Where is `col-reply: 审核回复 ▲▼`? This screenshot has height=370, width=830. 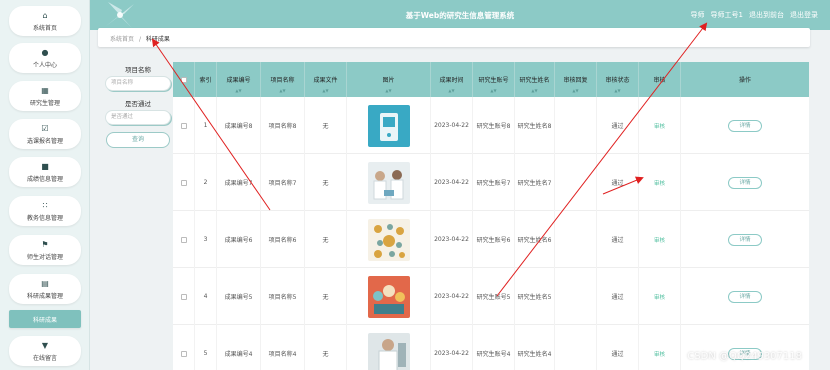
col-reply: 审核回复 ▲▼ is located at coordinates (576, 79).